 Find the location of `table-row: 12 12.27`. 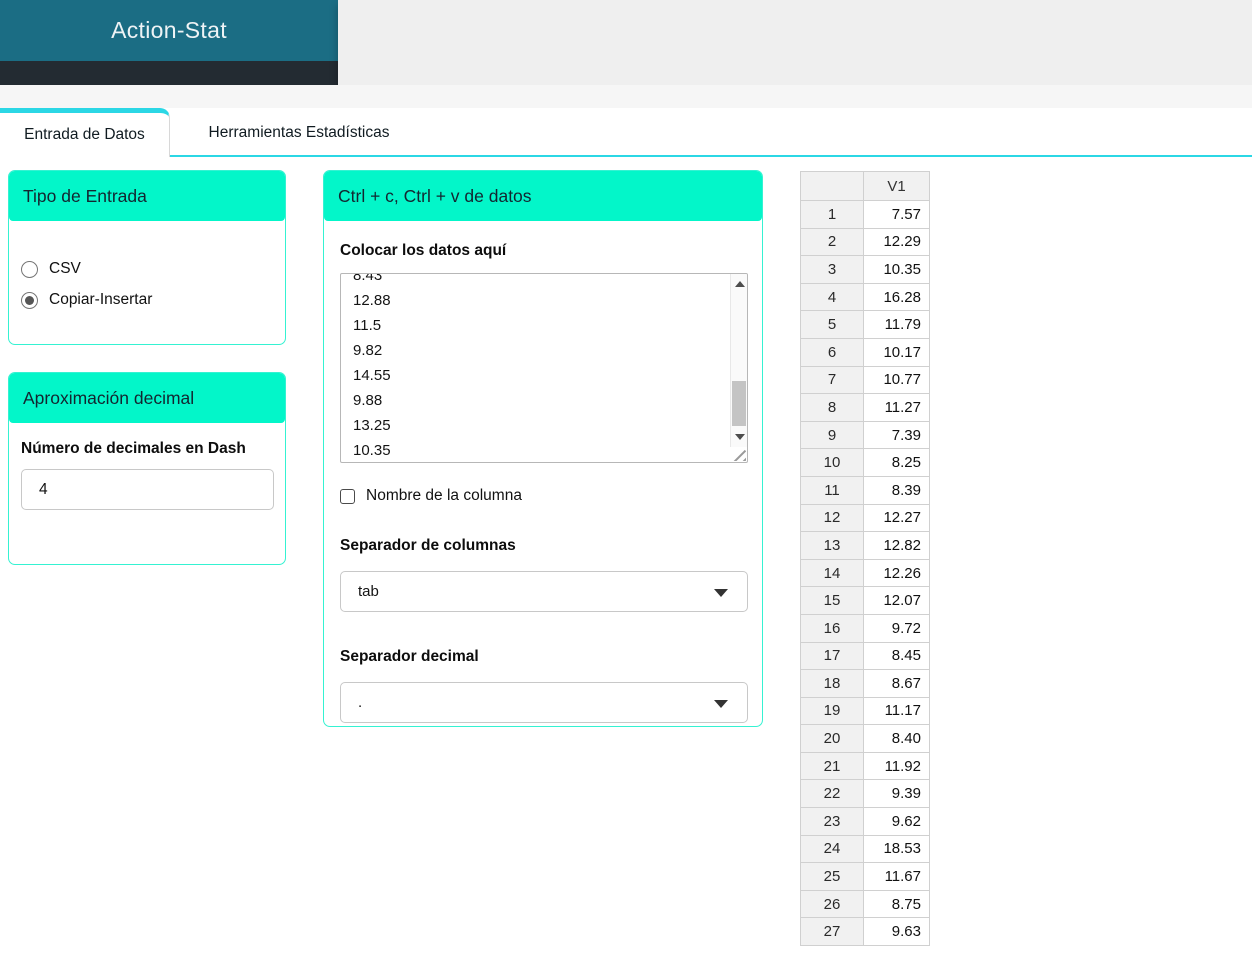

table-row: 12 12.27 is located at coordinates (865, 518).